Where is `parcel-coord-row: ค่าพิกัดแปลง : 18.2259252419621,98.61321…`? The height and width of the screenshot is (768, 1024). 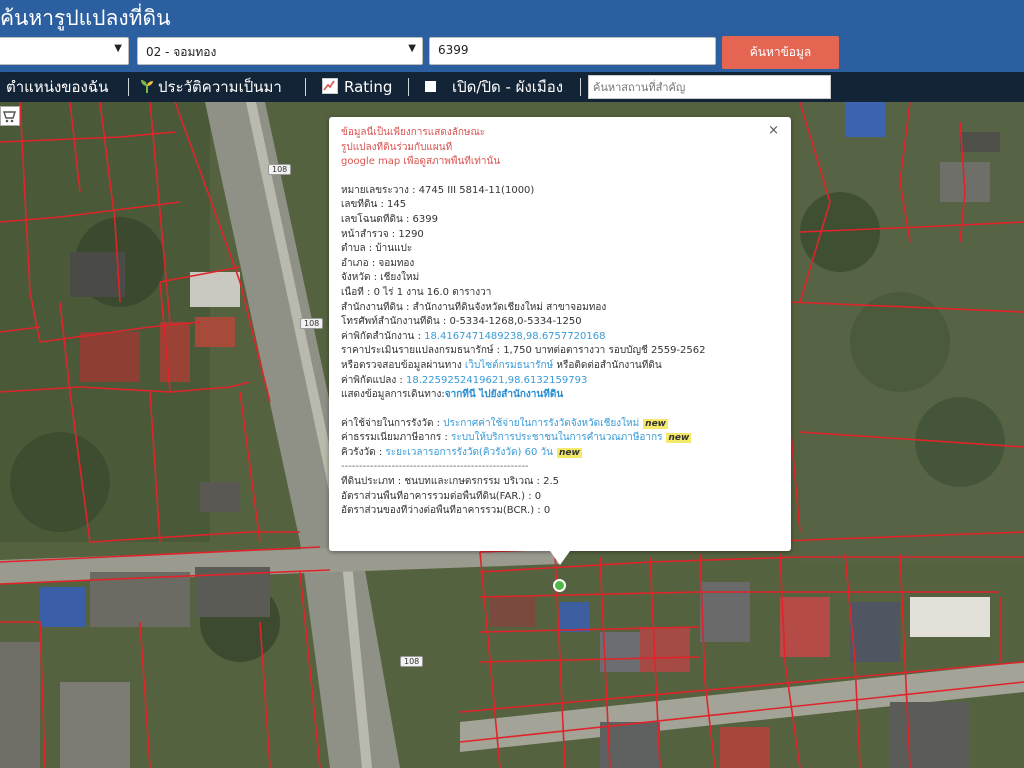
parcel-coord-row: ค่าพิกัดแปลง : 18.2259252419621,98.61321… is located at coordinates (560, 381).